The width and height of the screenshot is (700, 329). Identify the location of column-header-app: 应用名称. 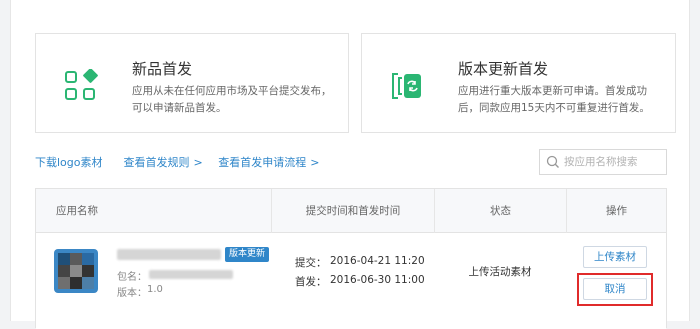
(77, 211).